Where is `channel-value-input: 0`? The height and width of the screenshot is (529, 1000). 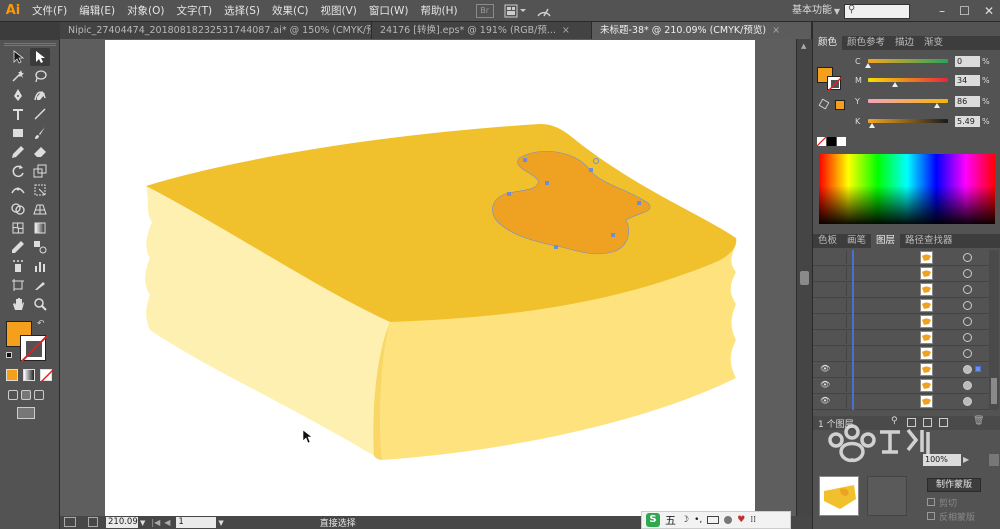 channel-value-input: 0 is located at coordinates (967, 61).